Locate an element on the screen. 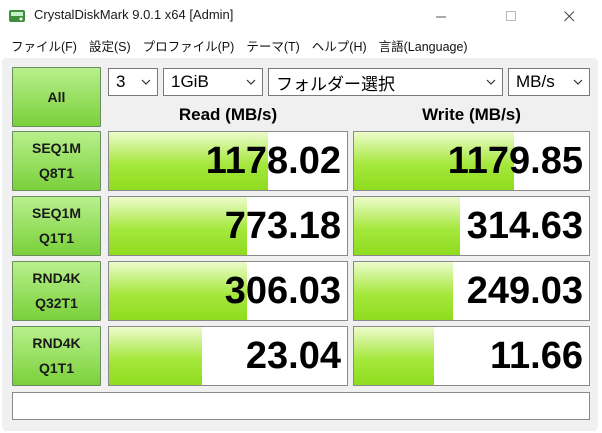  write-result-cell: 249.03 is located at coordinates (471, 291).